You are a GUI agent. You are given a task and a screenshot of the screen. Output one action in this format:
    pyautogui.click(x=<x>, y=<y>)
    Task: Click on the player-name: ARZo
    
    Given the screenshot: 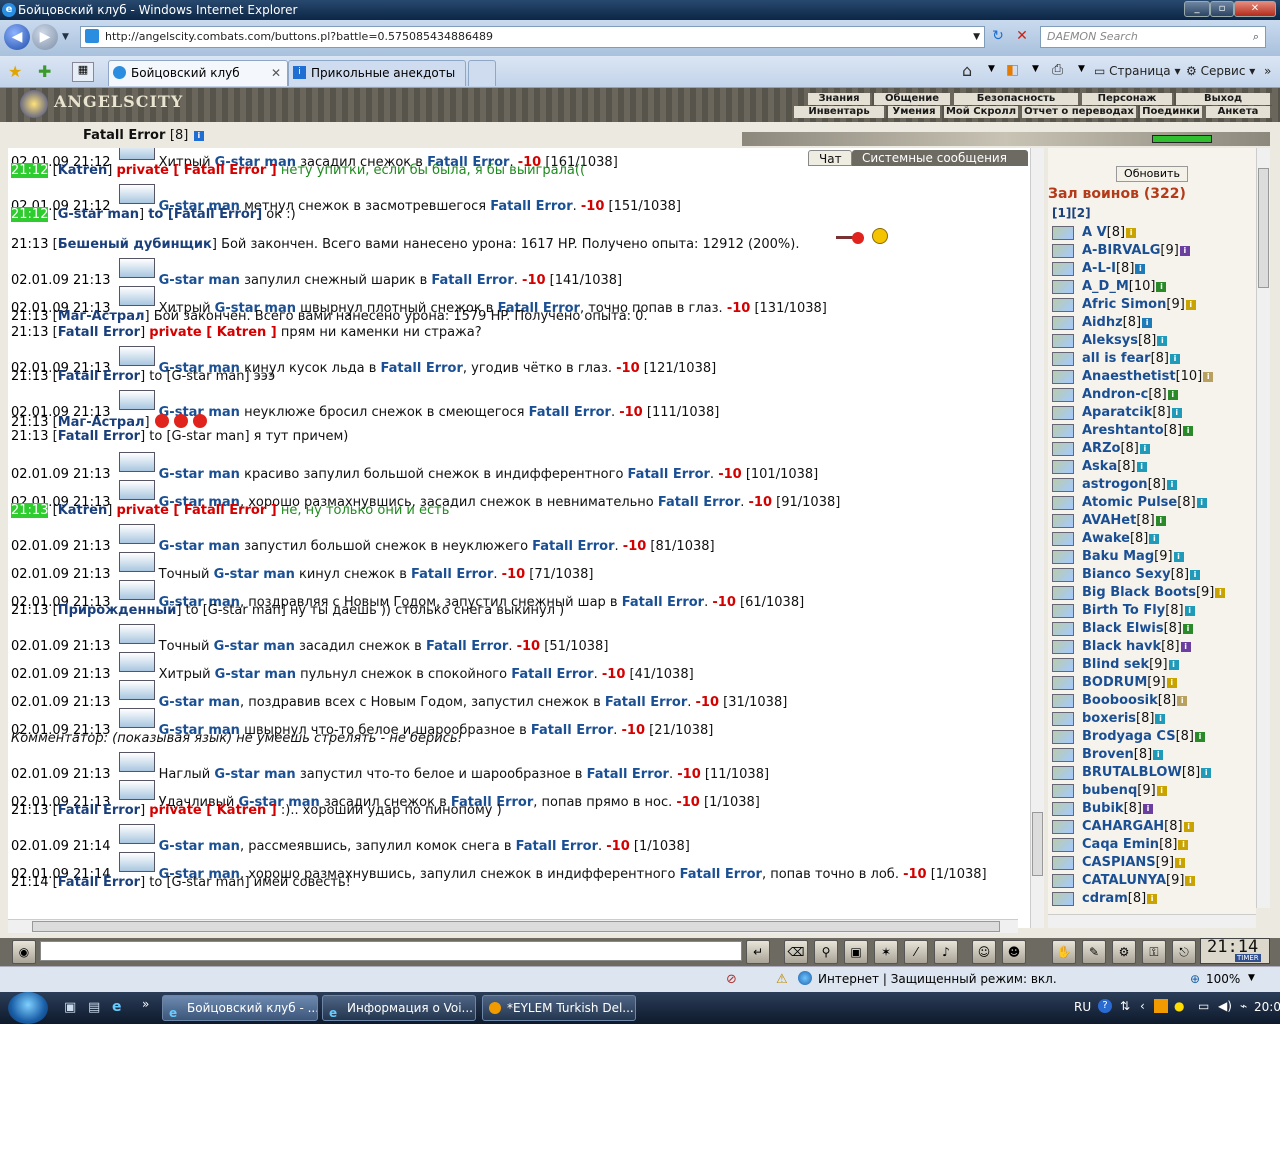 What is the action you would take?
    pyautogui.click(x=1101, y=448)
    